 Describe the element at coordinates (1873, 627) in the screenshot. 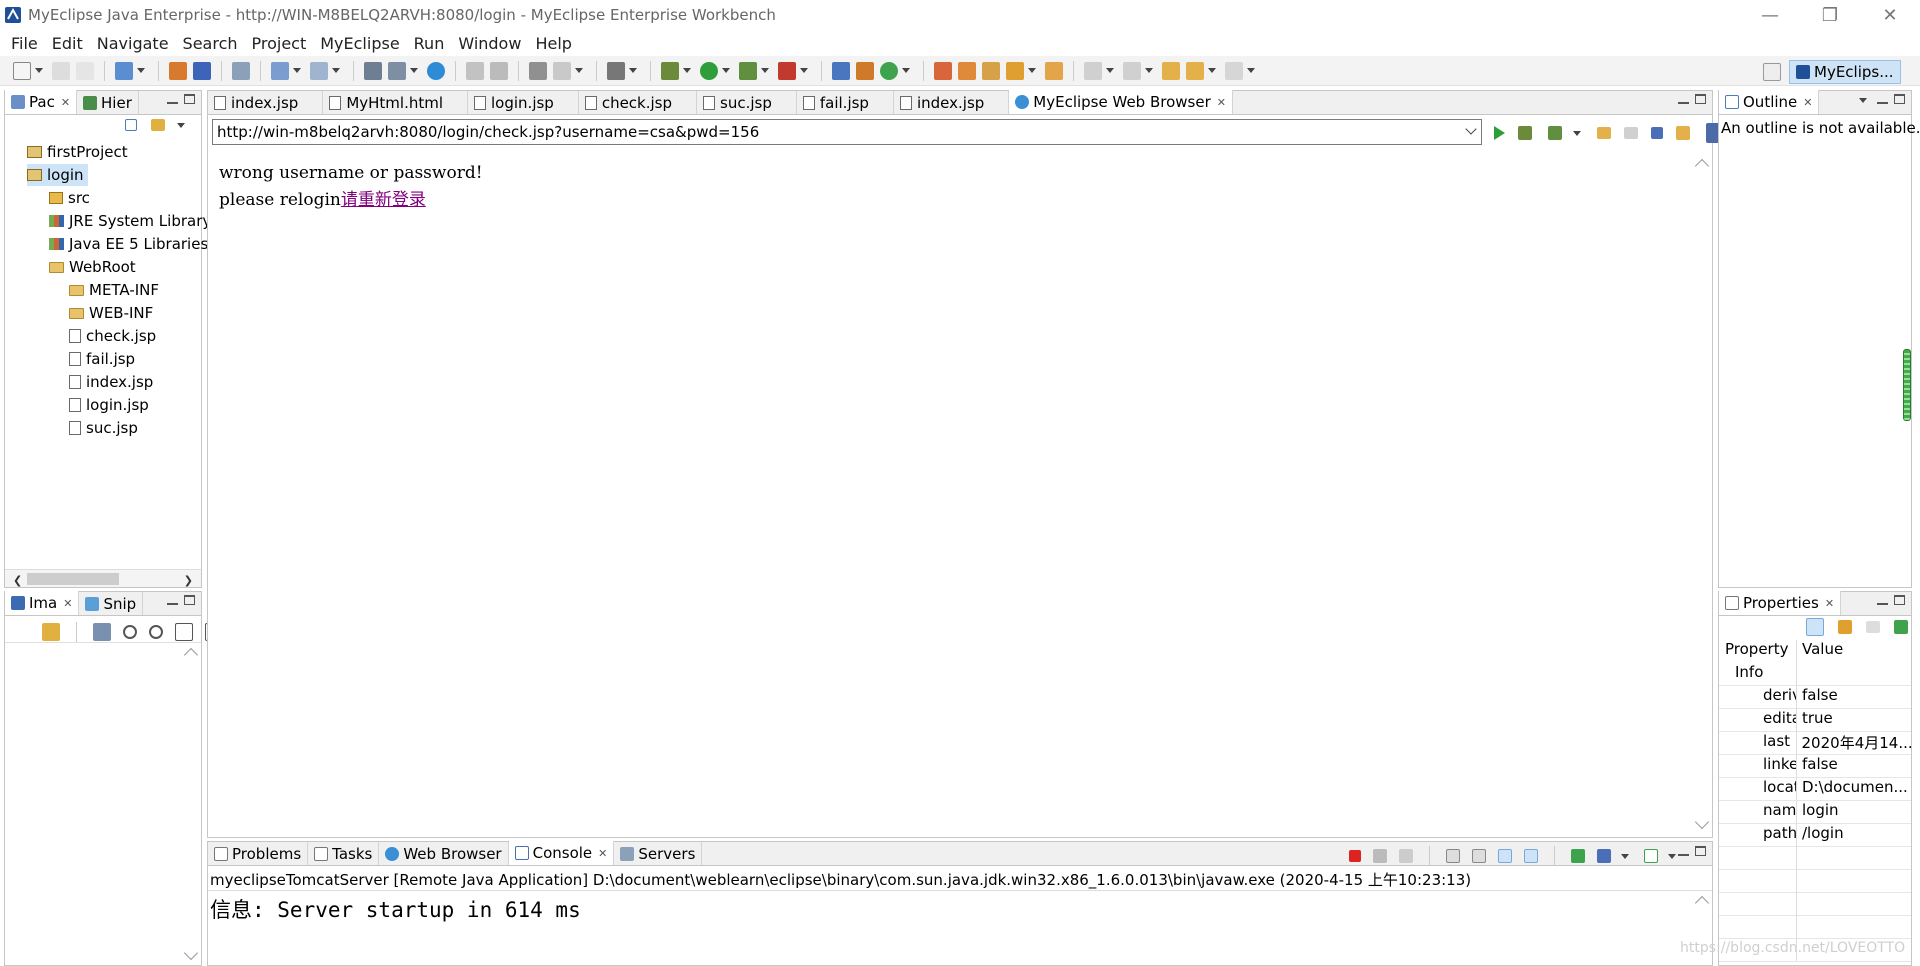

I see `filter-icon` at that location.